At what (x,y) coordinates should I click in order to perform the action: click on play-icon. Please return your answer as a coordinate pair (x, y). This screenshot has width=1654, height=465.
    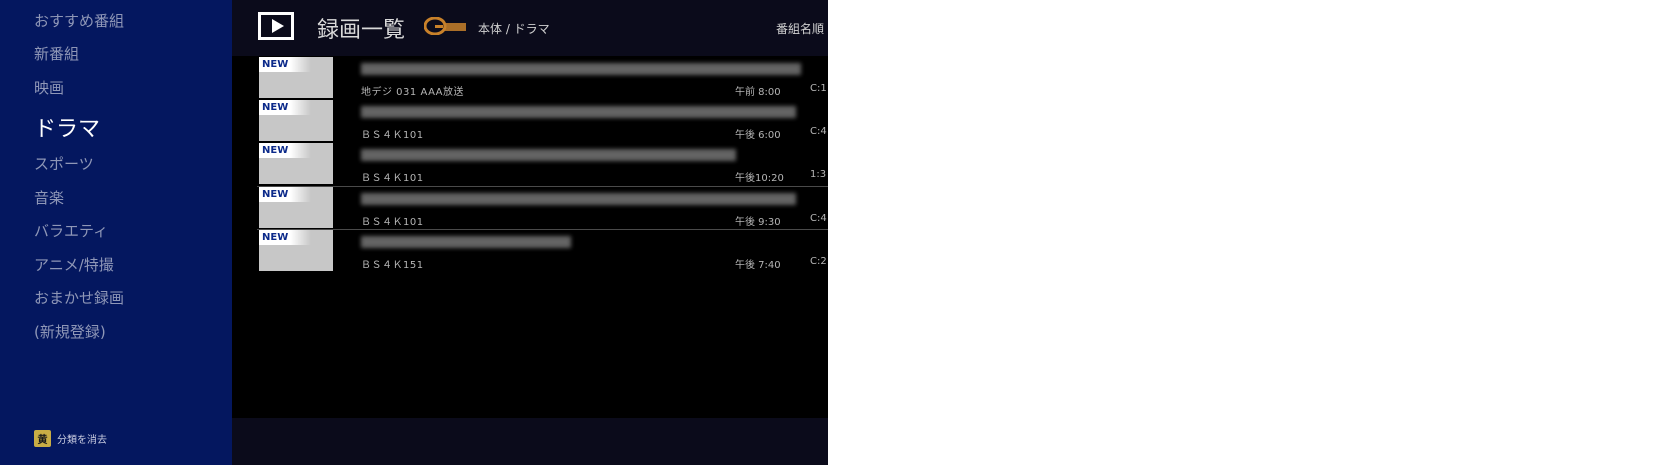
    Looking at the image, I should click on (276, 26).